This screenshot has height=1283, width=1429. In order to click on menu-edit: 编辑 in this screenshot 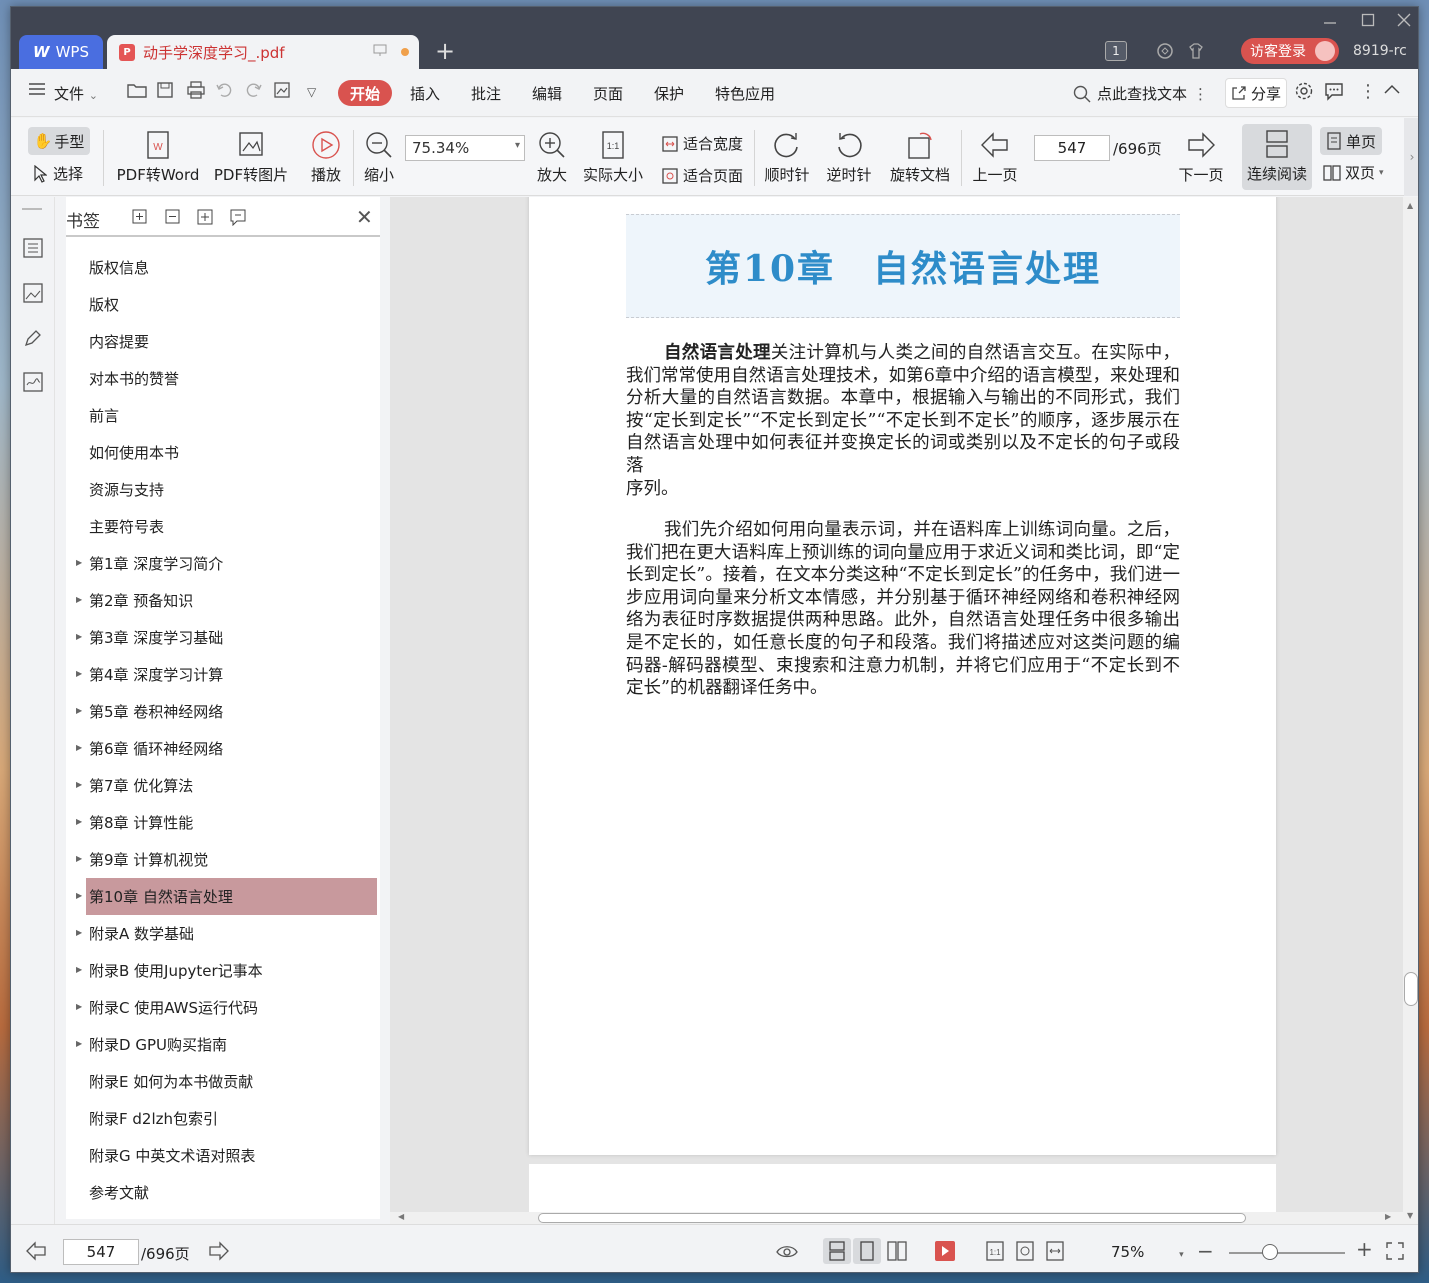, I will do `click(547, 93)`.